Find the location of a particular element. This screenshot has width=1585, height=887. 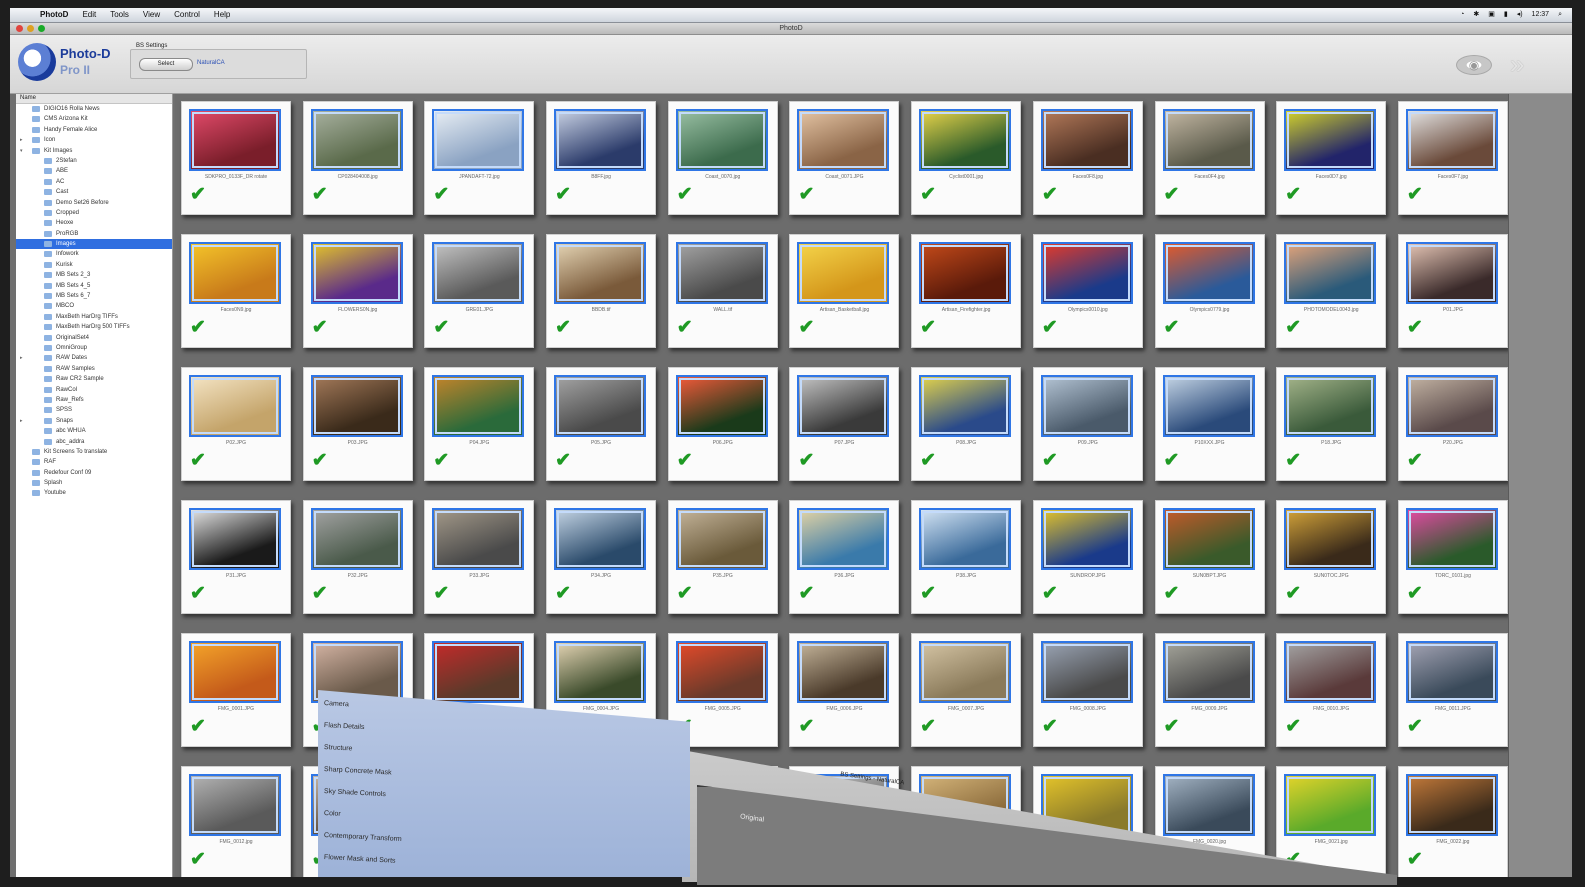

thumbnail-card: SUN0TOC.JPG ✔ is located at coordinates (1331, 557).